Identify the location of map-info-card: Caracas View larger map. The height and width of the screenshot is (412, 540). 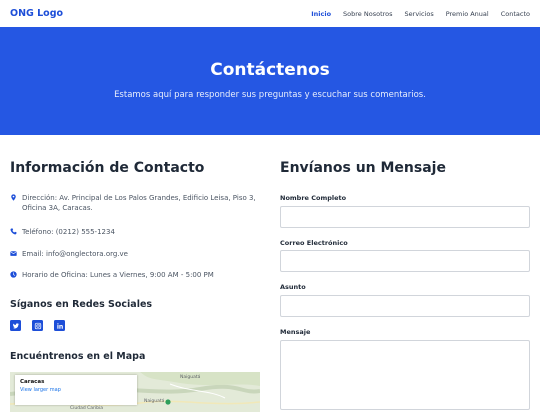
(76, 390).